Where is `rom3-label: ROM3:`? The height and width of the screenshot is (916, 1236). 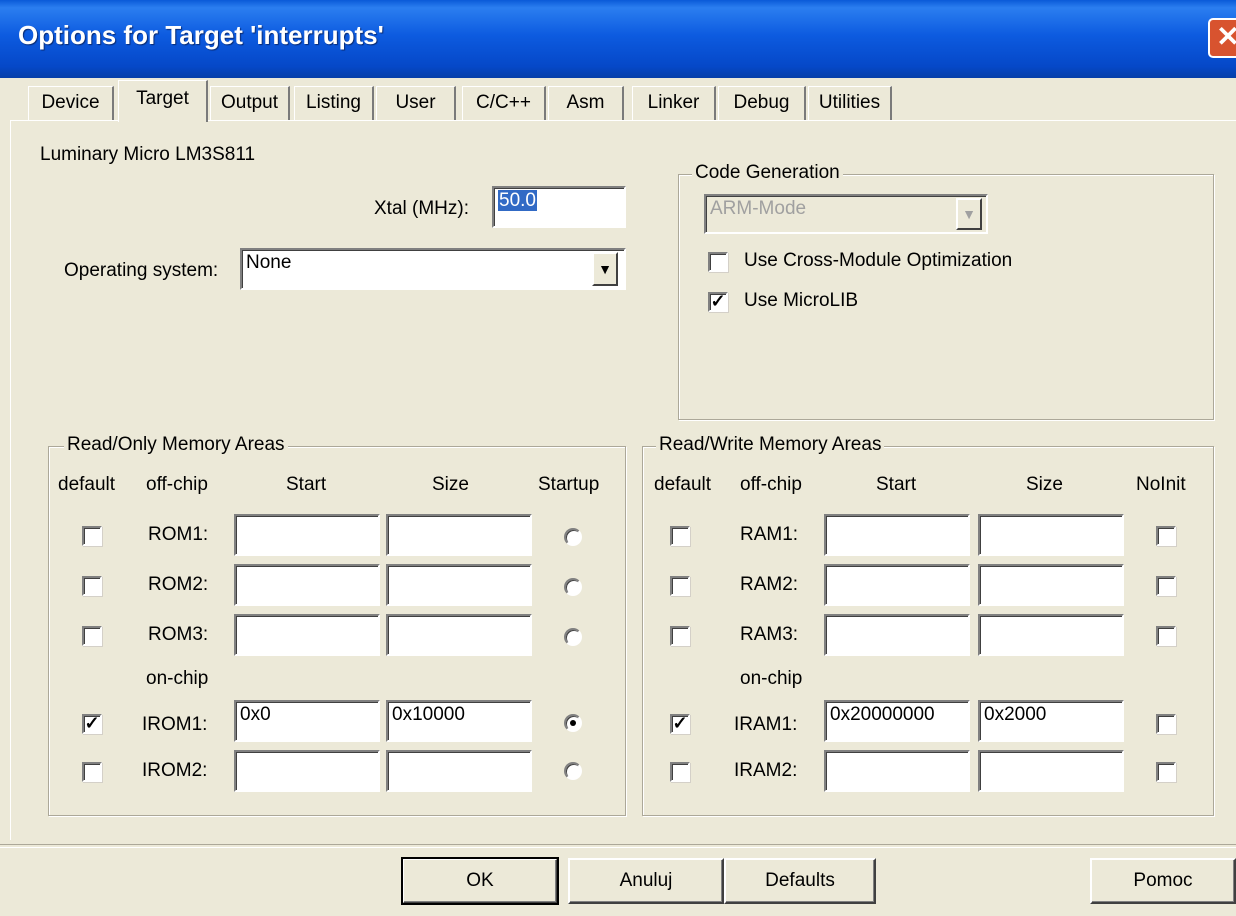 rom3-label: ROM3: is located at coordinates (178, 634).